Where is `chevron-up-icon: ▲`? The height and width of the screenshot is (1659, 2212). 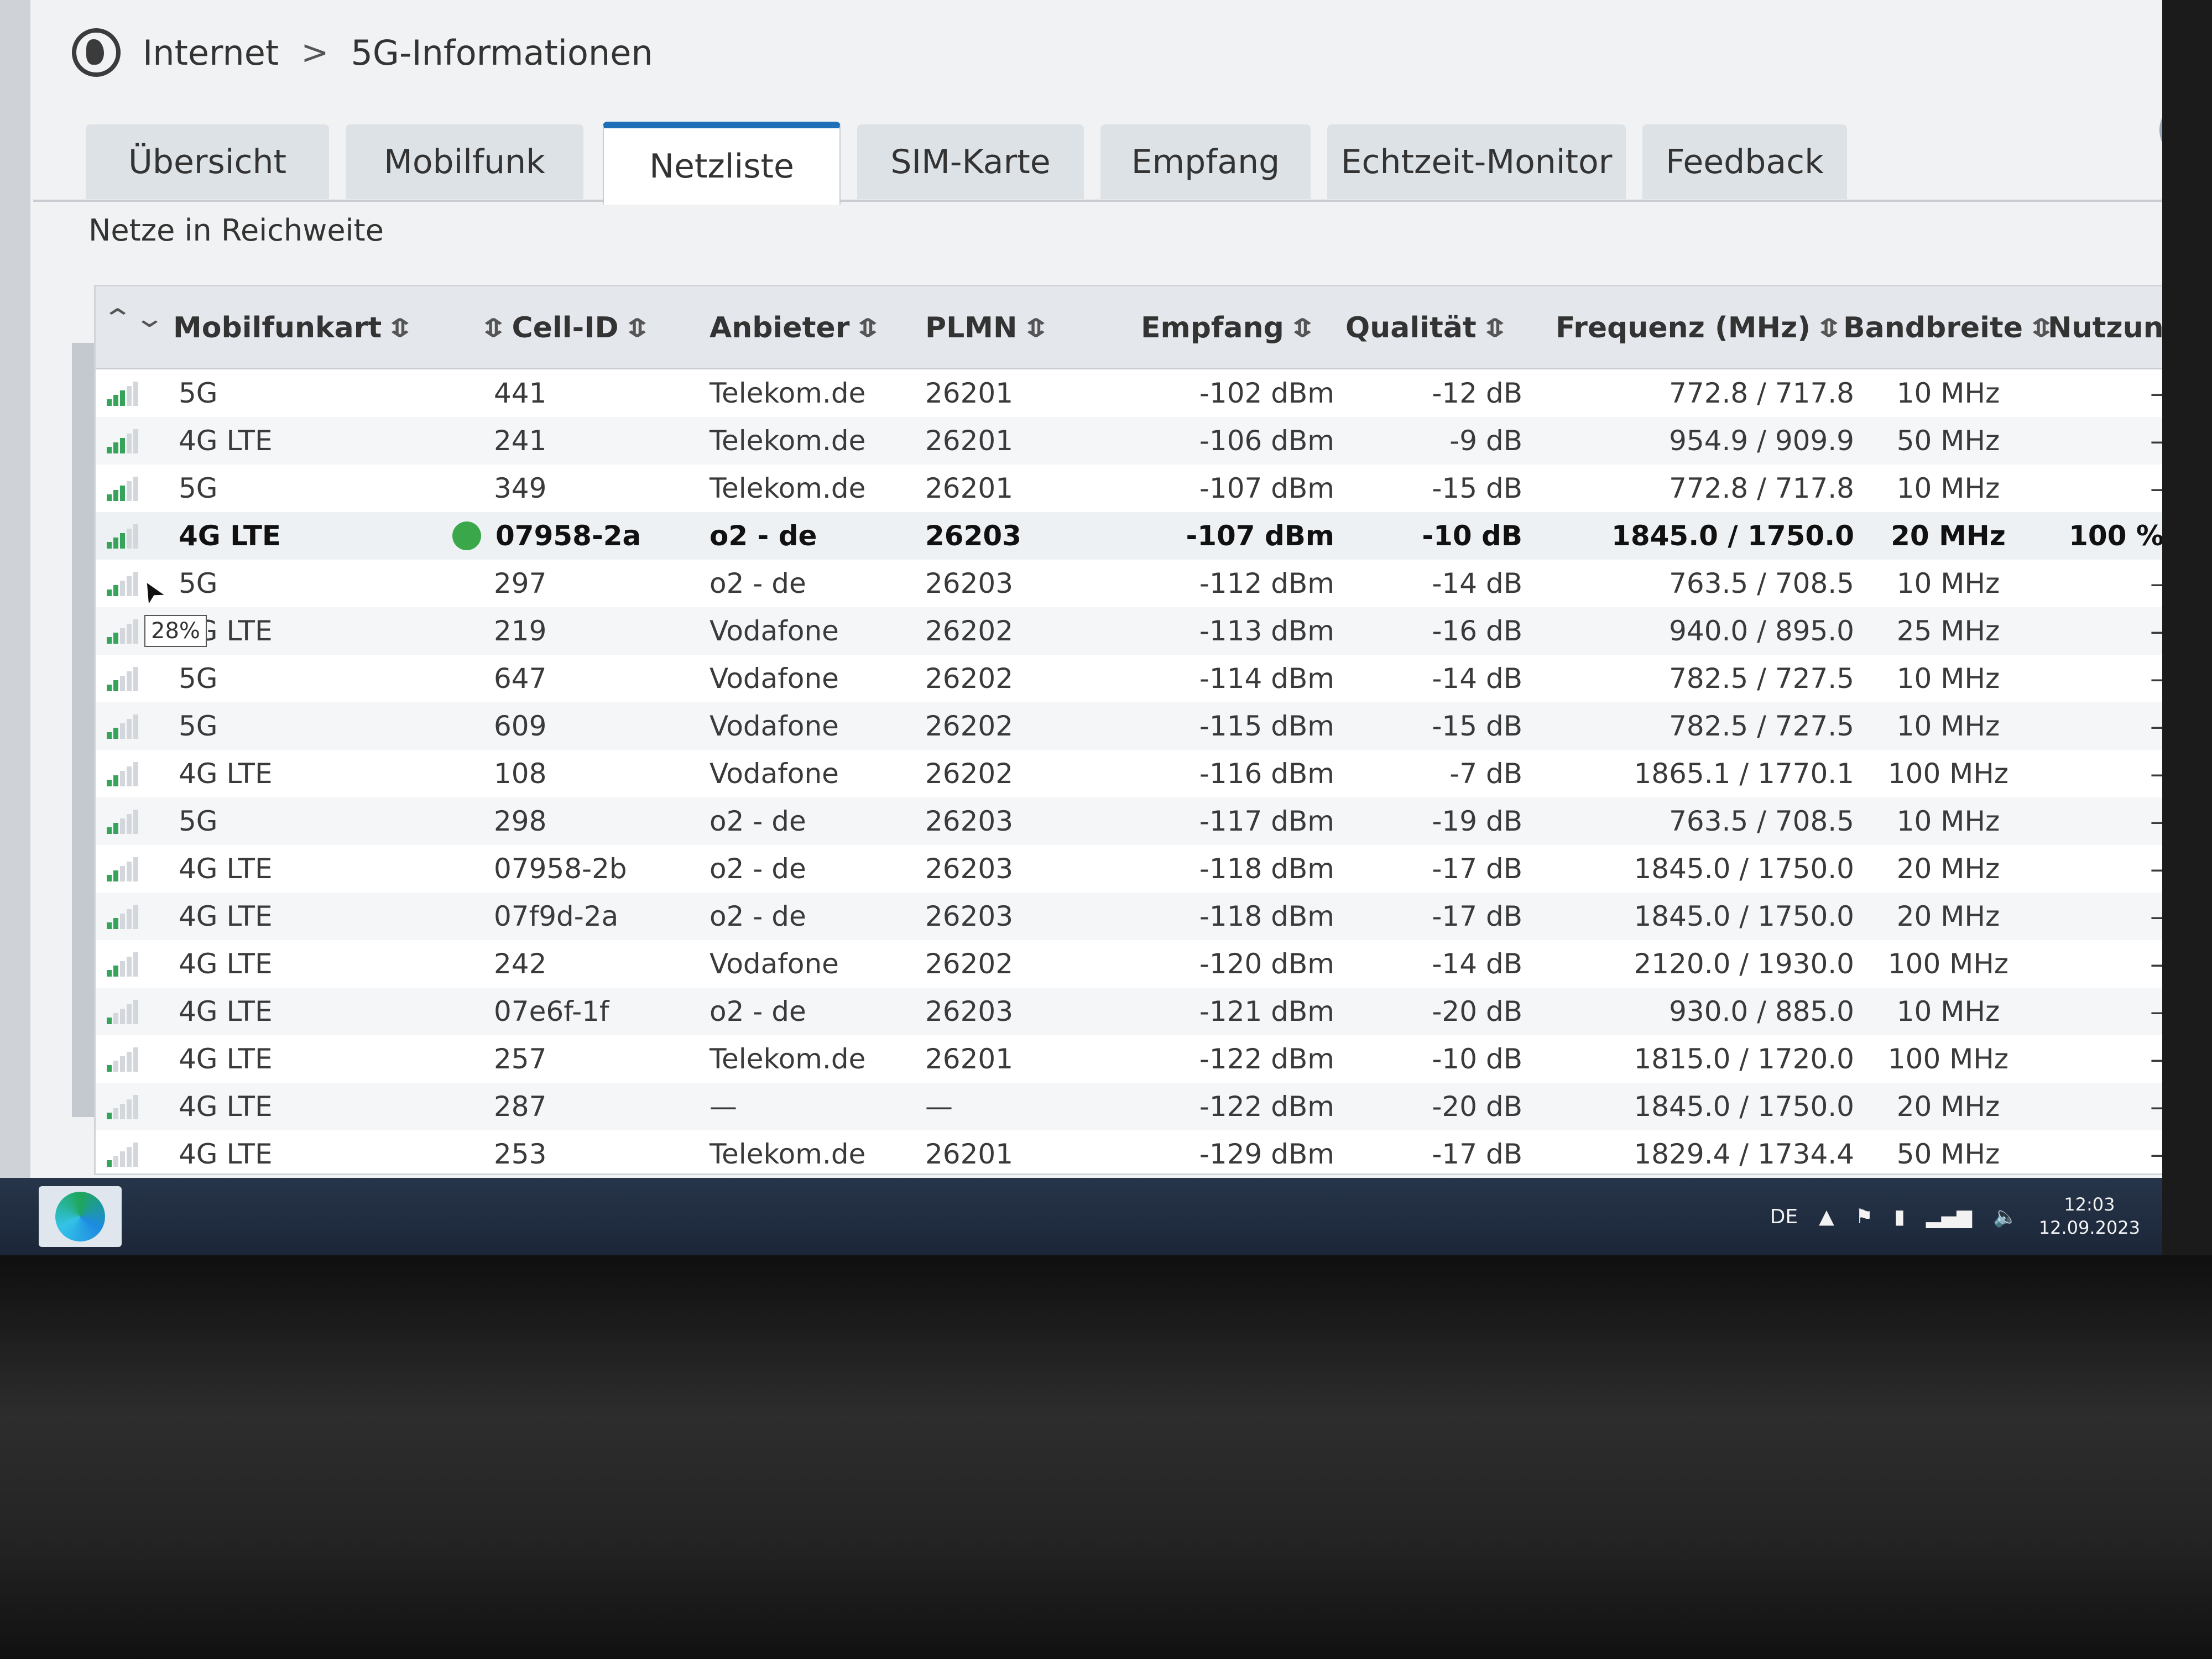 chevron-up-icon: ▲ is located at coordinates (1827, 1217).